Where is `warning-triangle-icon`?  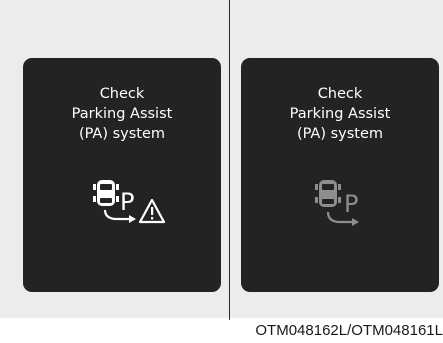
warning-triangle-icon is located at coordinates (152, 211).